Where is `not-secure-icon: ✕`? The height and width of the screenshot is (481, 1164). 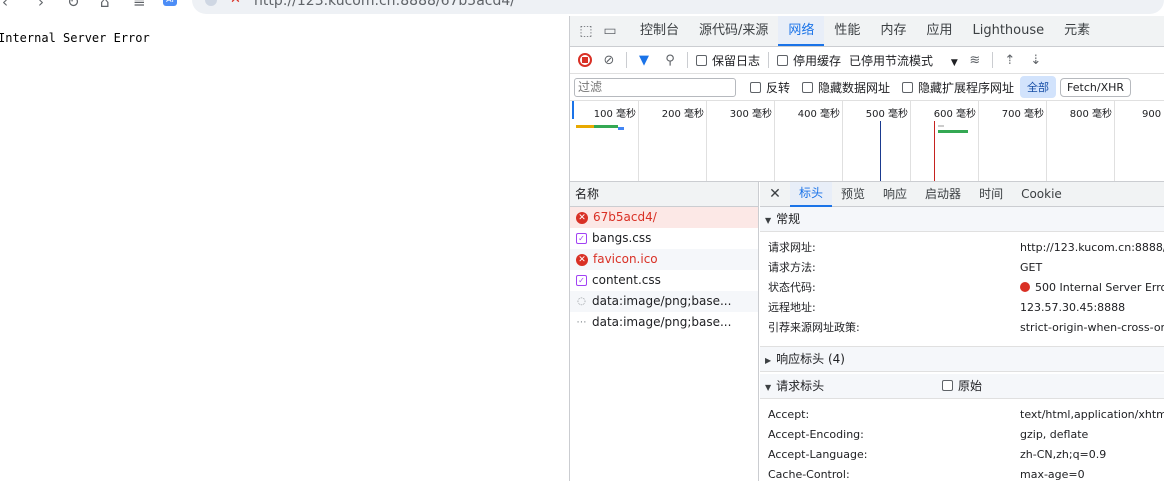
not-secure-icon: ✕ is located at coordinates (235, 4).